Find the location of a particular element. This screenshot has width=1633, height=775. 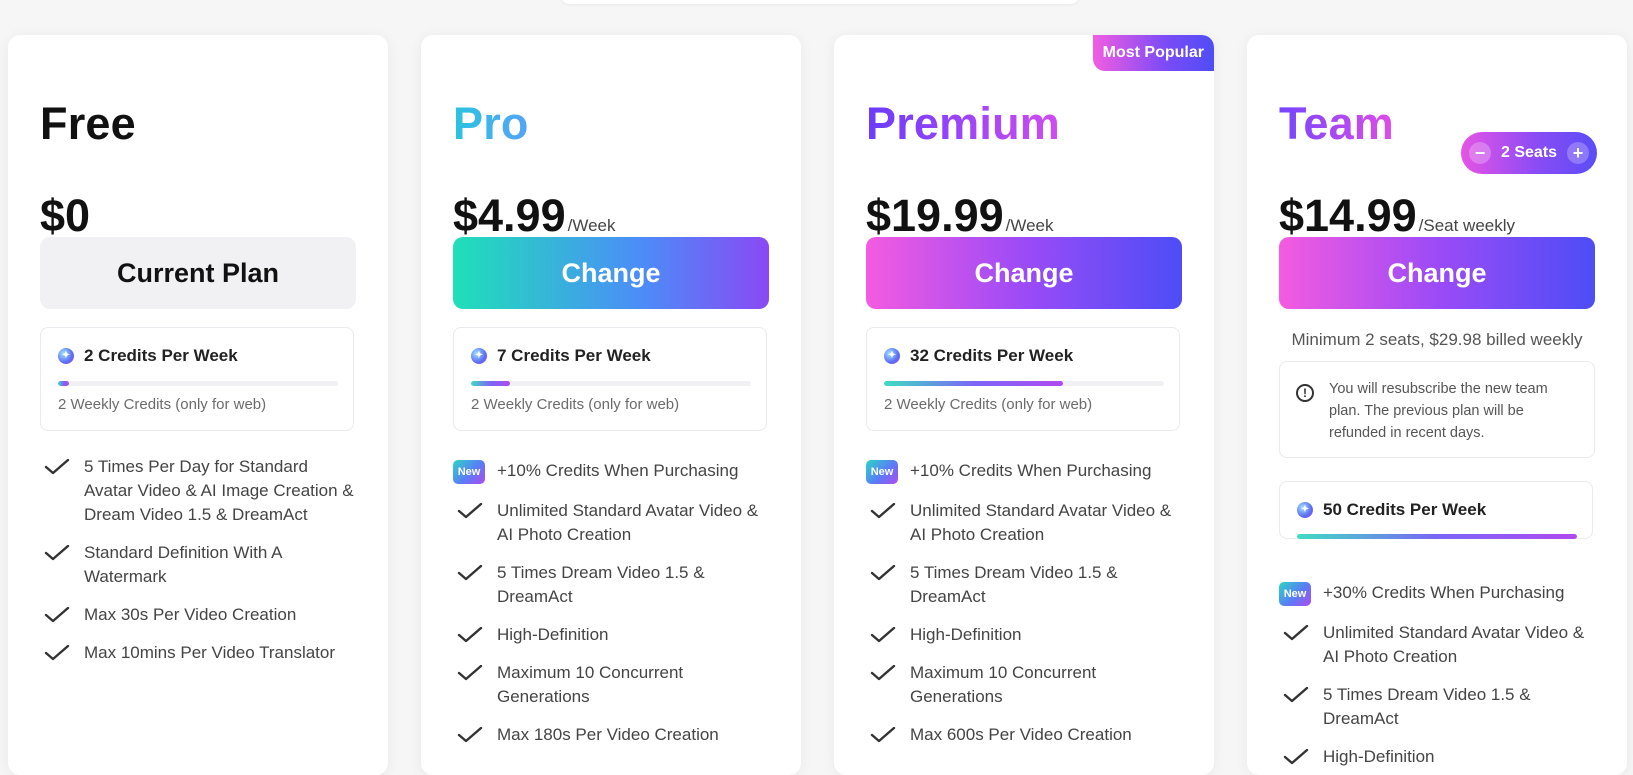

feature-item: Max 10mins Per Video Translator is located at coordinates (200, 653).